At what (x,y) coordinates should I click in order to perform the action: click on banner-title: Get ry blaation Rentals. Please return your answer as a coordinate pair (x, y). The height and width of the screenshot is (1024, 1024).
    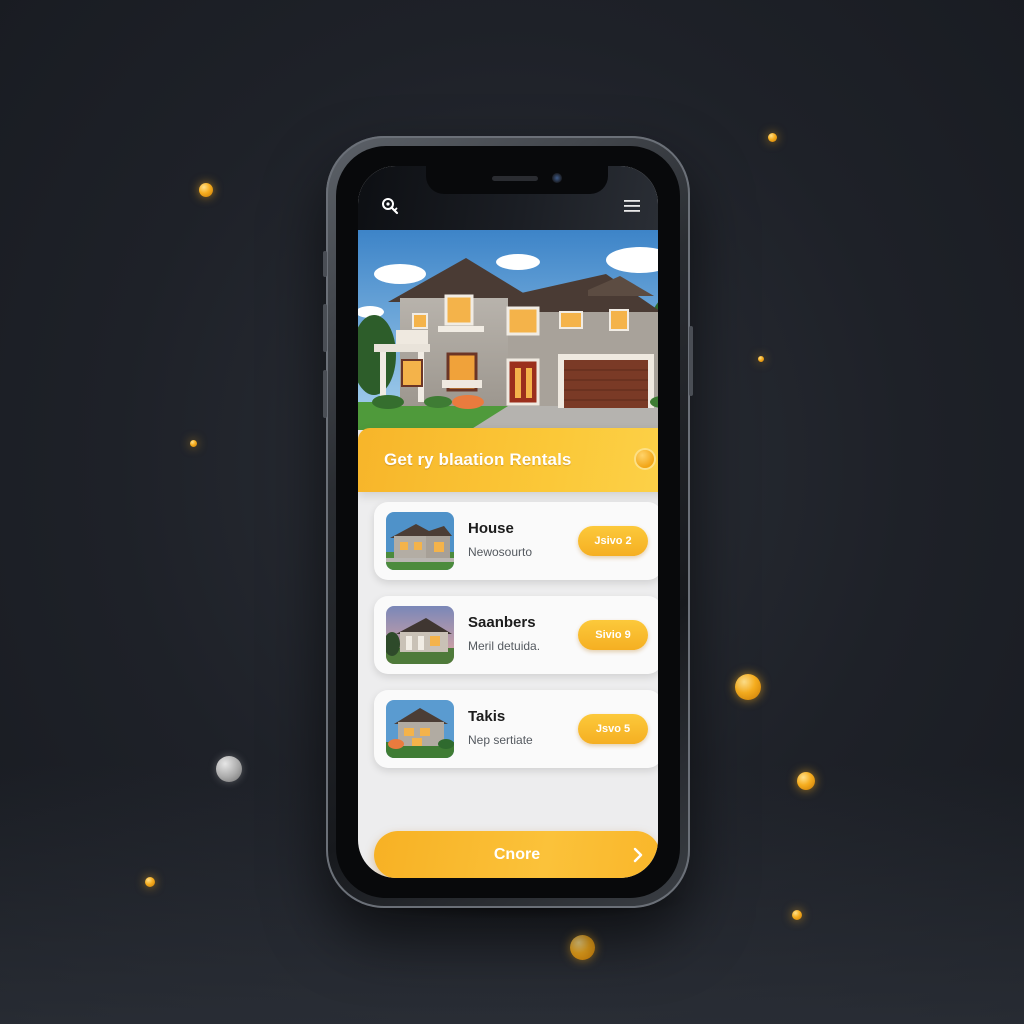
    Looking at the image, I should click on (478, 459).